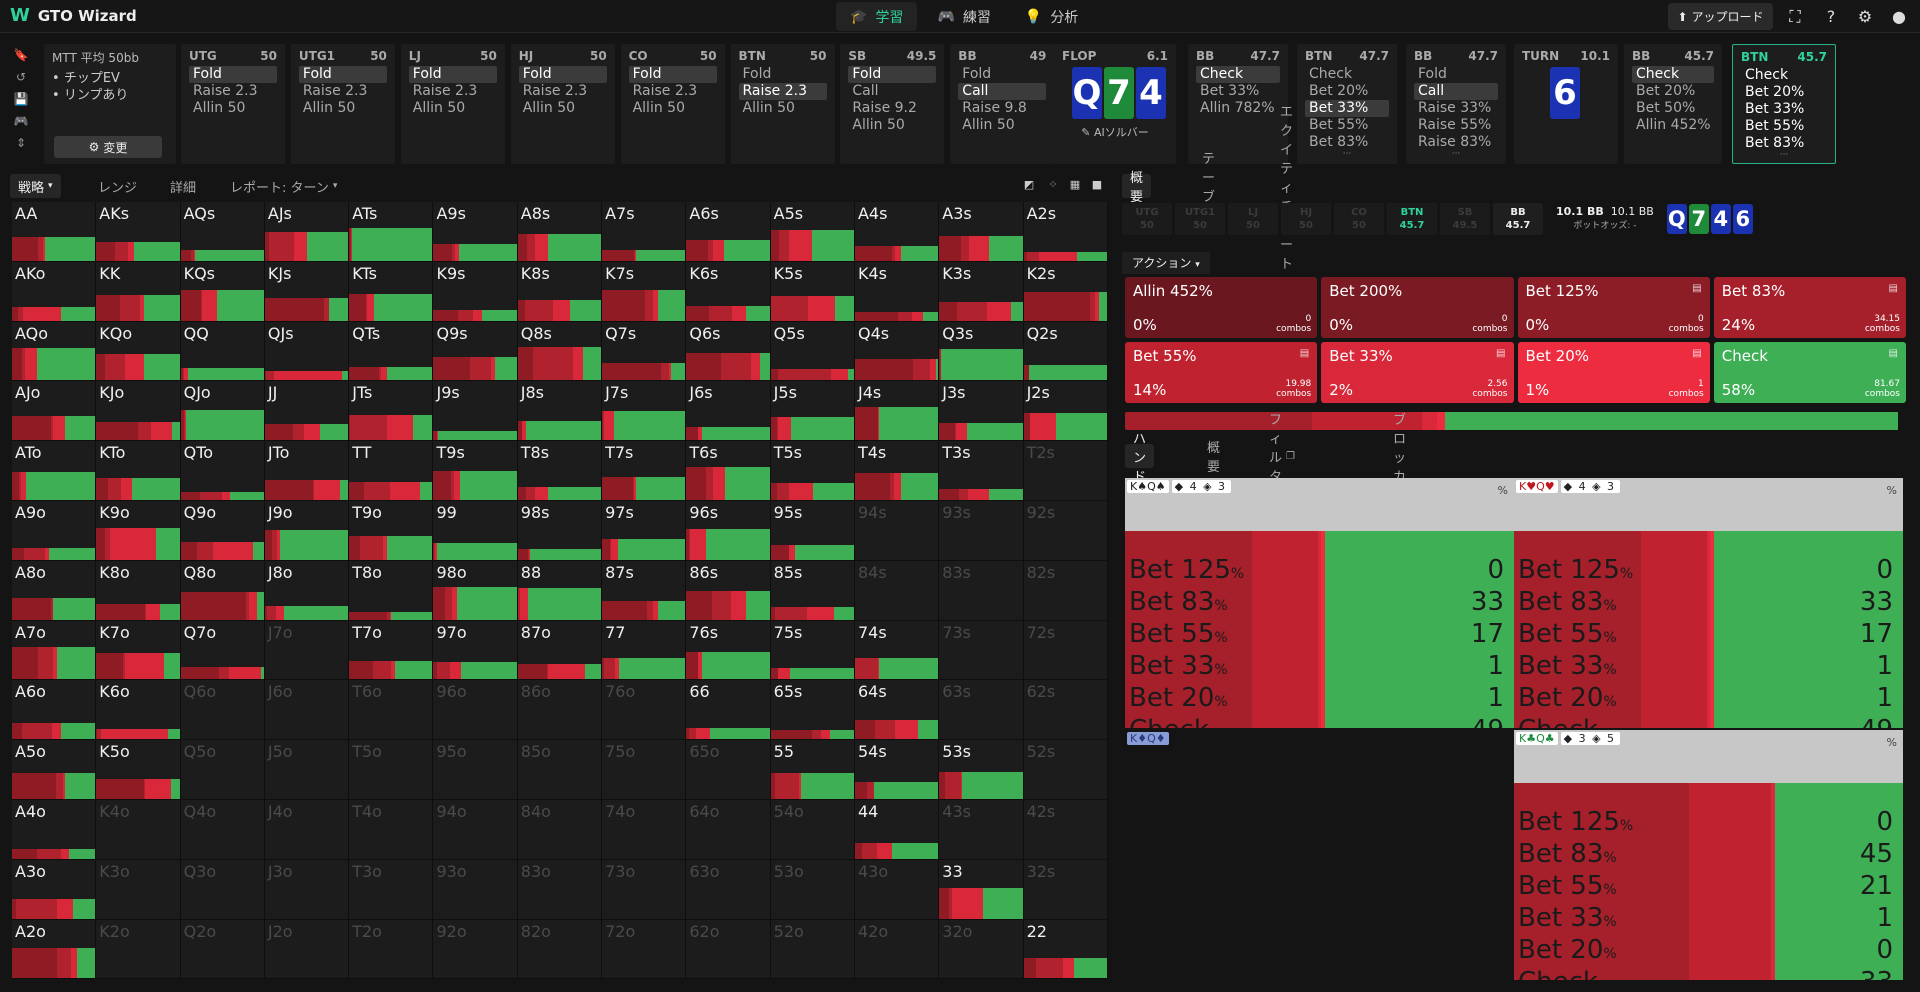 The height and width of the screenshot is (992, 1920). What do you see at coordinates (1465, 219) in the screenshot?
I see `seat-sb: SB 49.5` at bounding box center [1465, 219].